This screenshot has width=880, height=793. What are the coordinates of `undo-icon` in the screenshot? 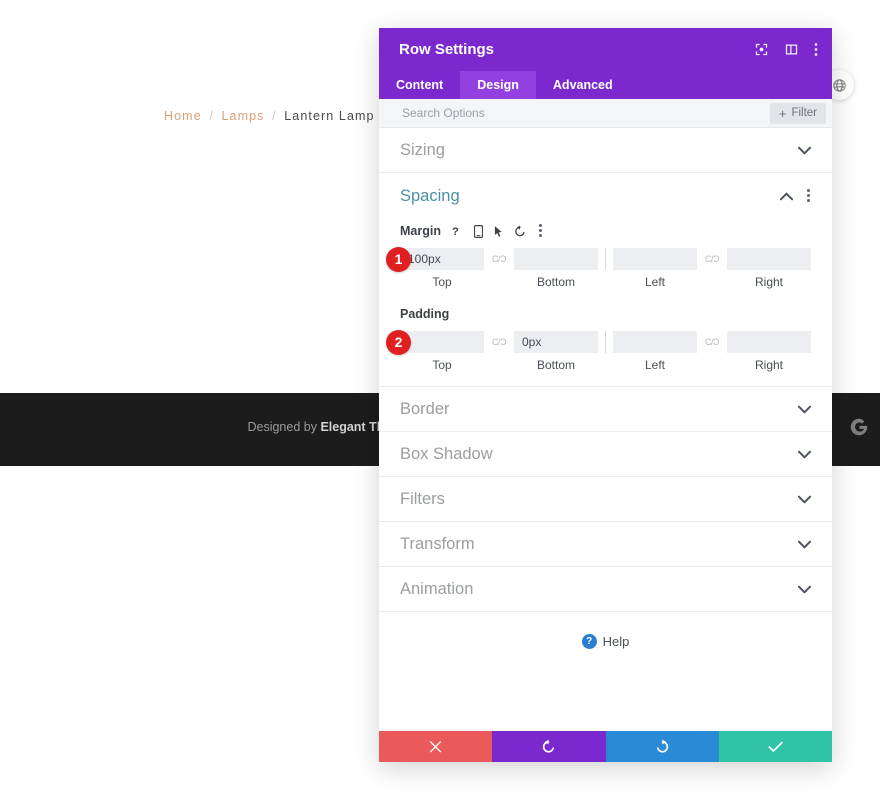 It's located at (549, 746).